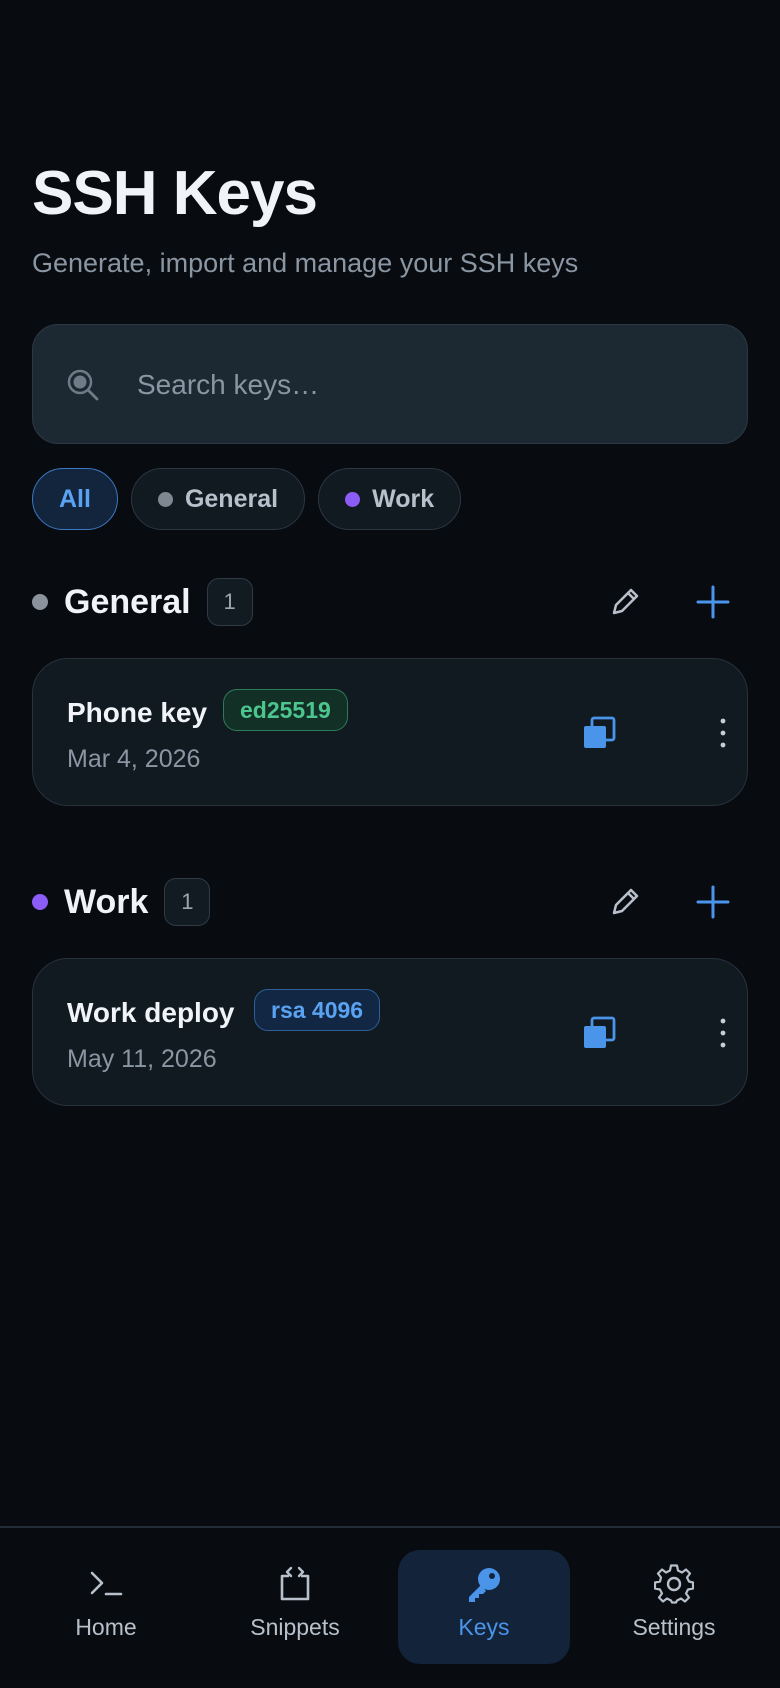 The width and height of the screenshot is (780, 1688). What do you see at coordinates (295, 1627) in the screenshot?
I see `tab-label: Snippets` at bounding box center [295, 1627].